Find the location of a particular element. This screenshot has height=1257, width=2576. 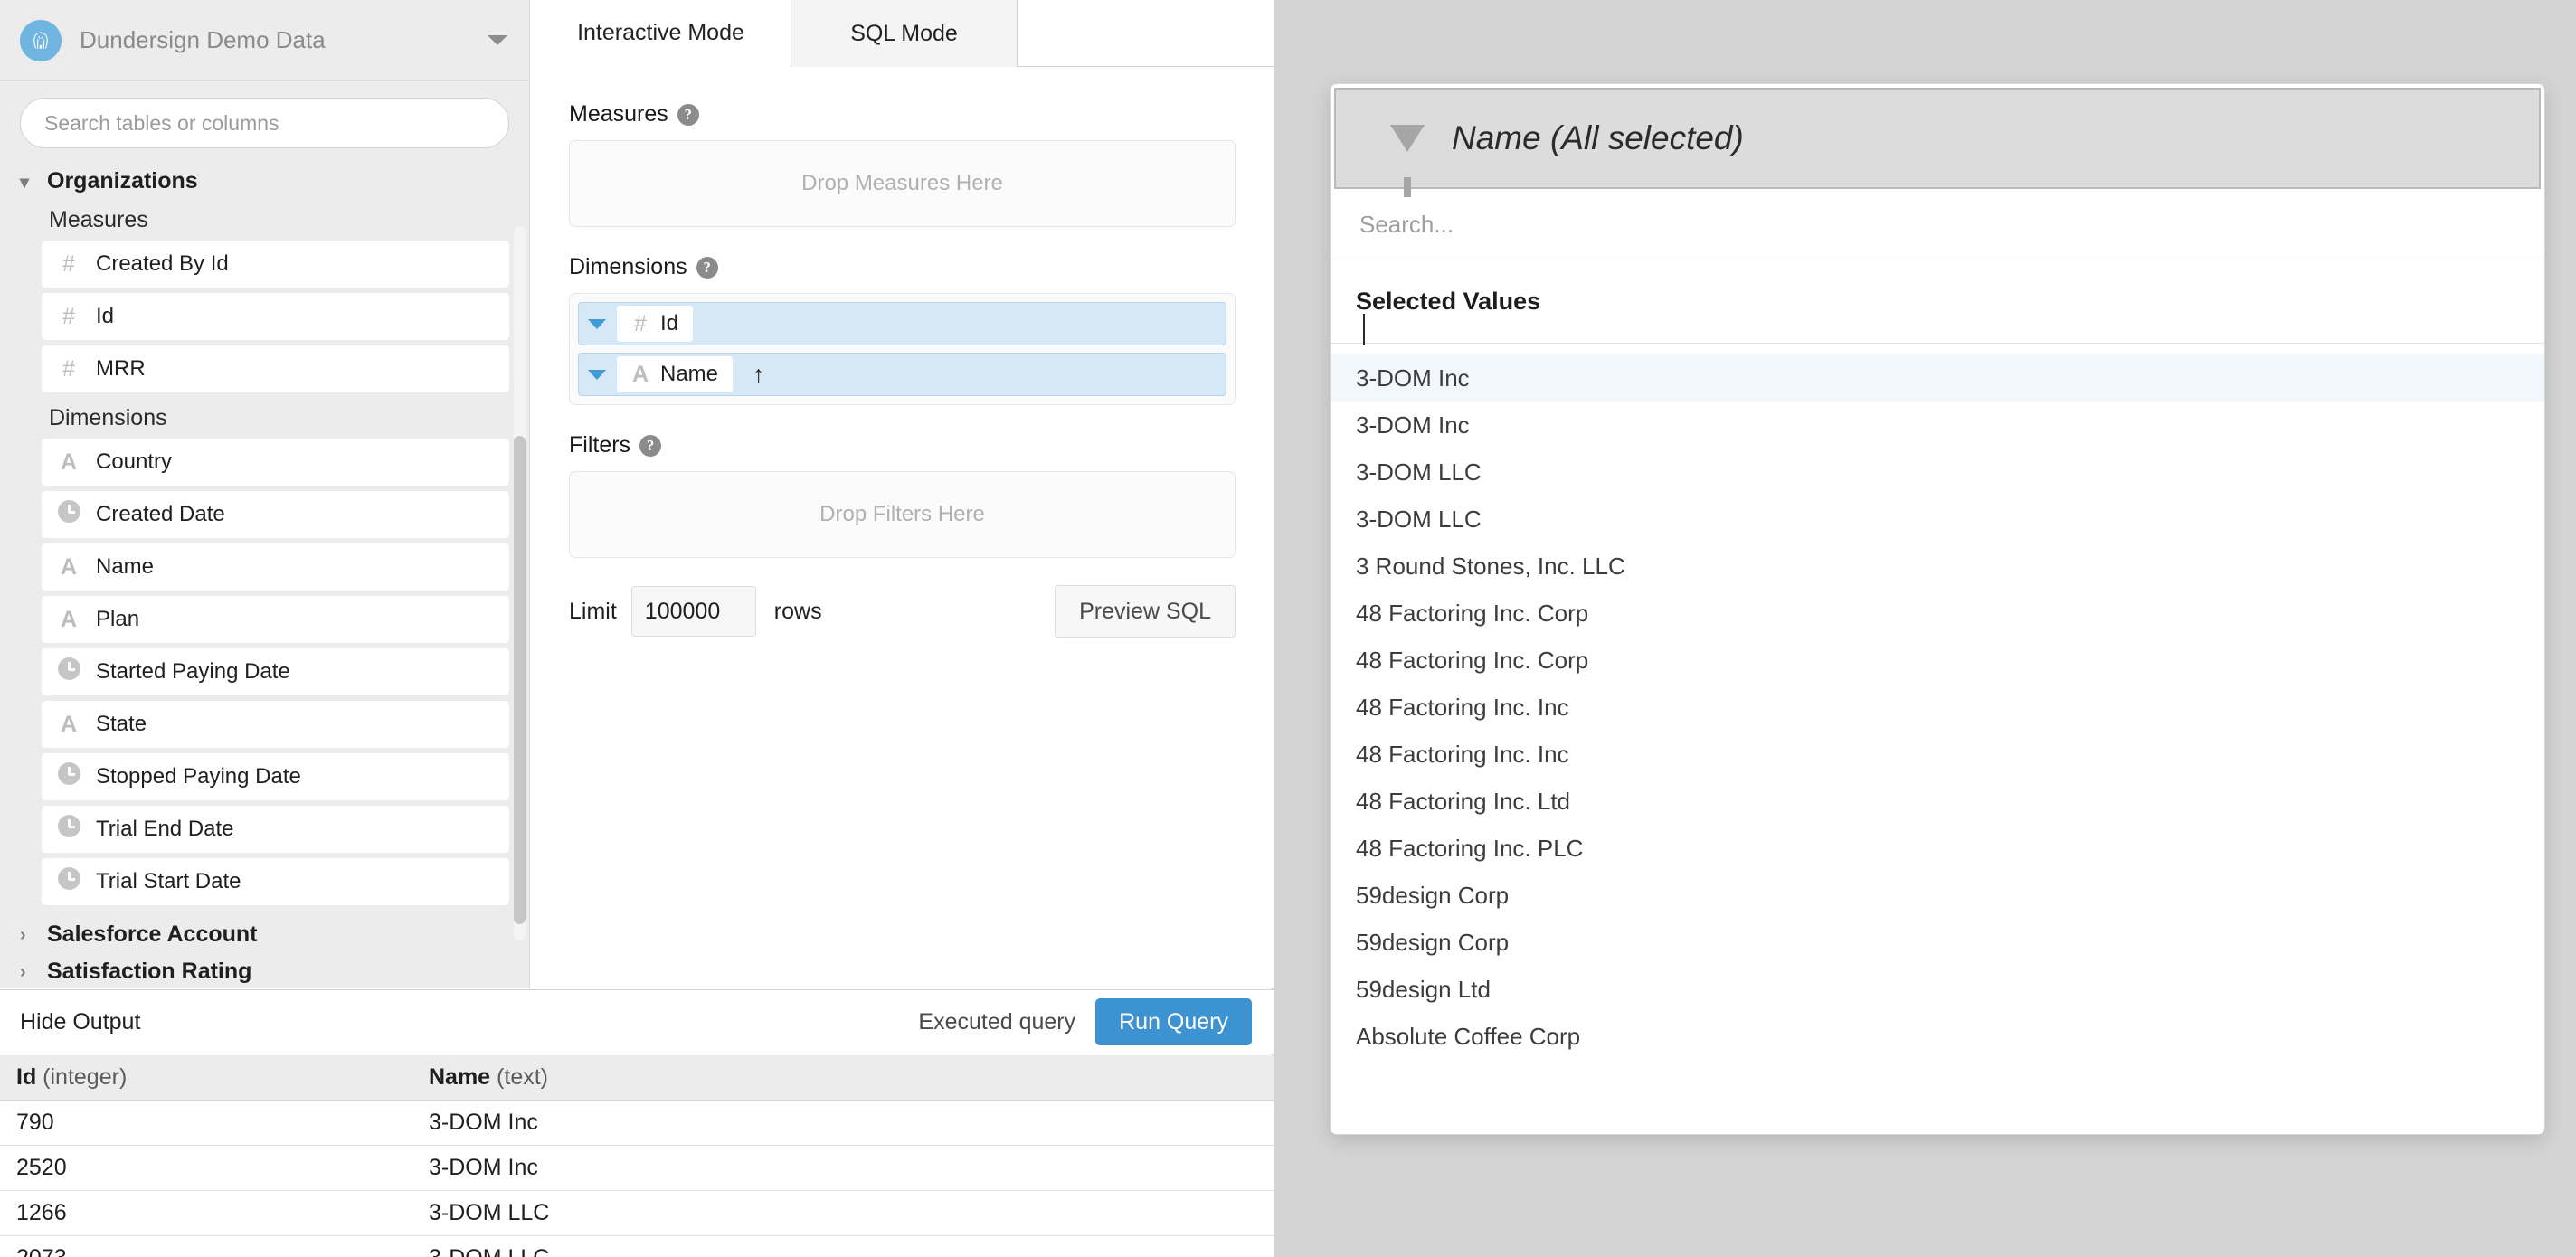

tree-table-salesforce-account: › Salesforce Account is located at coordinates (264, 935).